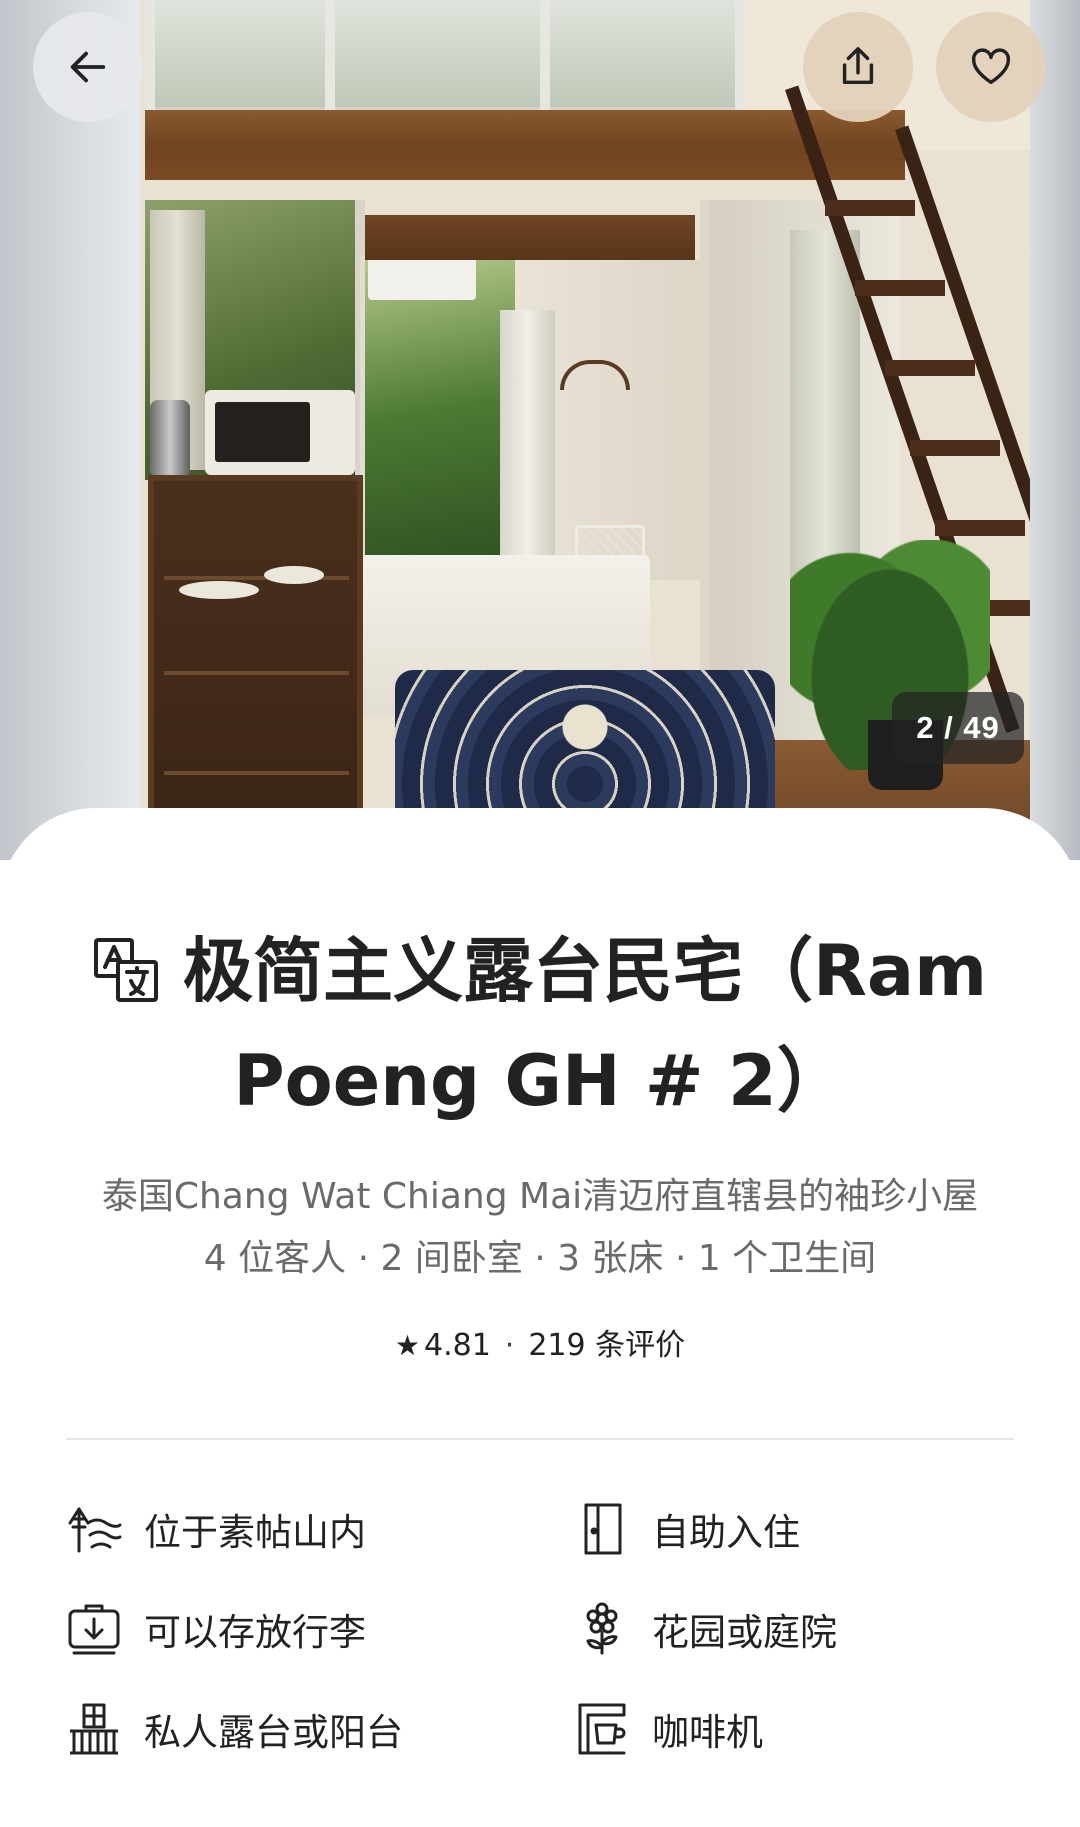 The image size is (1080, 1827). Describe the element at coordinates (457, 1345) in the screenshot. I see `rating-score: 4.81` at that location.